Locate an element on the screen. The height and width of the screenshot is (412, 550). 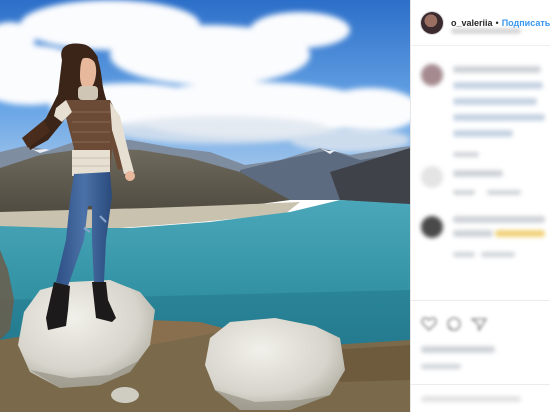
comment-emoji is located at coordinates (520, 233).